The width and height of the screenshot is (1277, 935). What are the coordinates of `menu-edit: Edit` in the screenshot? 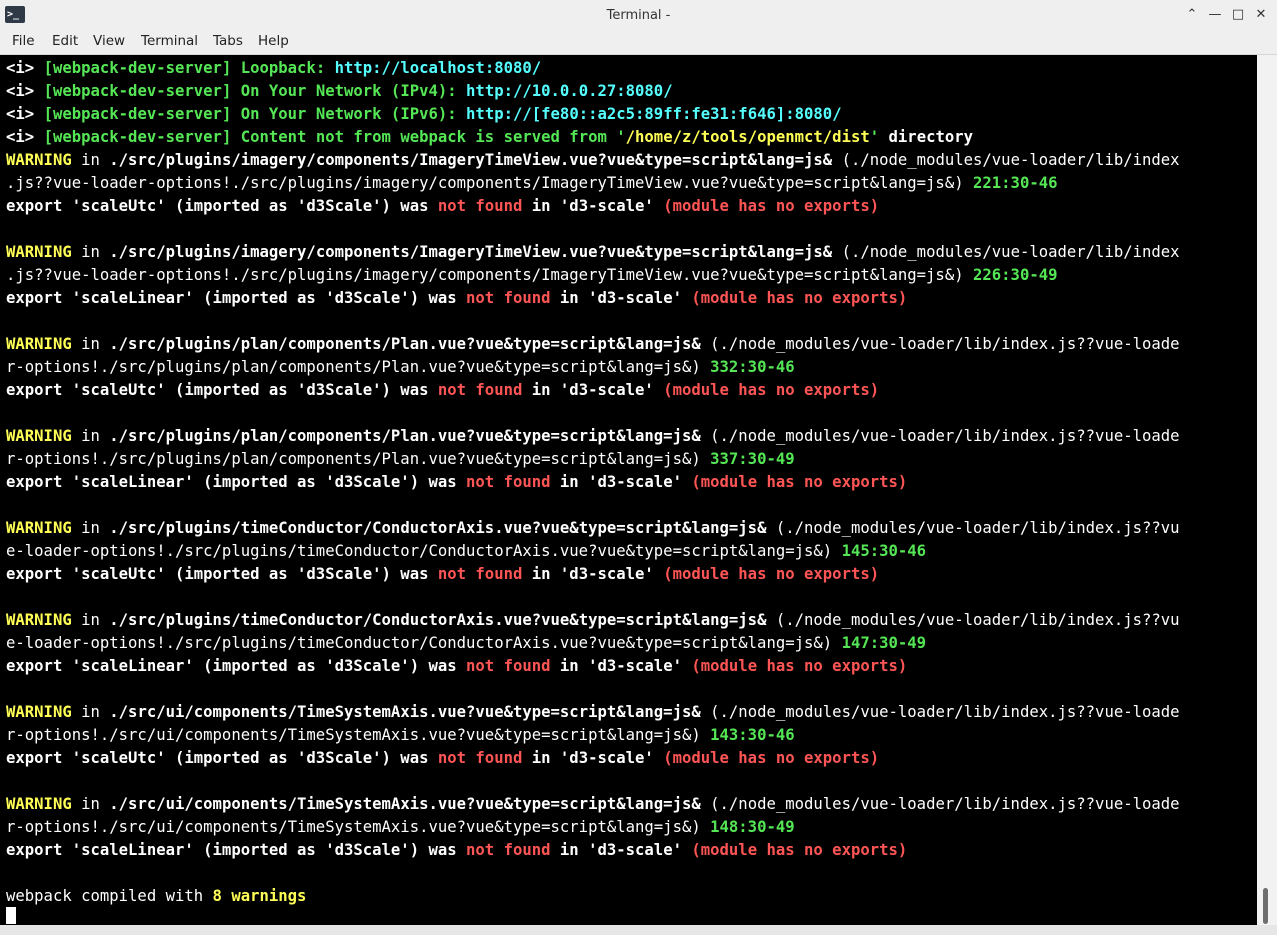 It's located at (65, 41).